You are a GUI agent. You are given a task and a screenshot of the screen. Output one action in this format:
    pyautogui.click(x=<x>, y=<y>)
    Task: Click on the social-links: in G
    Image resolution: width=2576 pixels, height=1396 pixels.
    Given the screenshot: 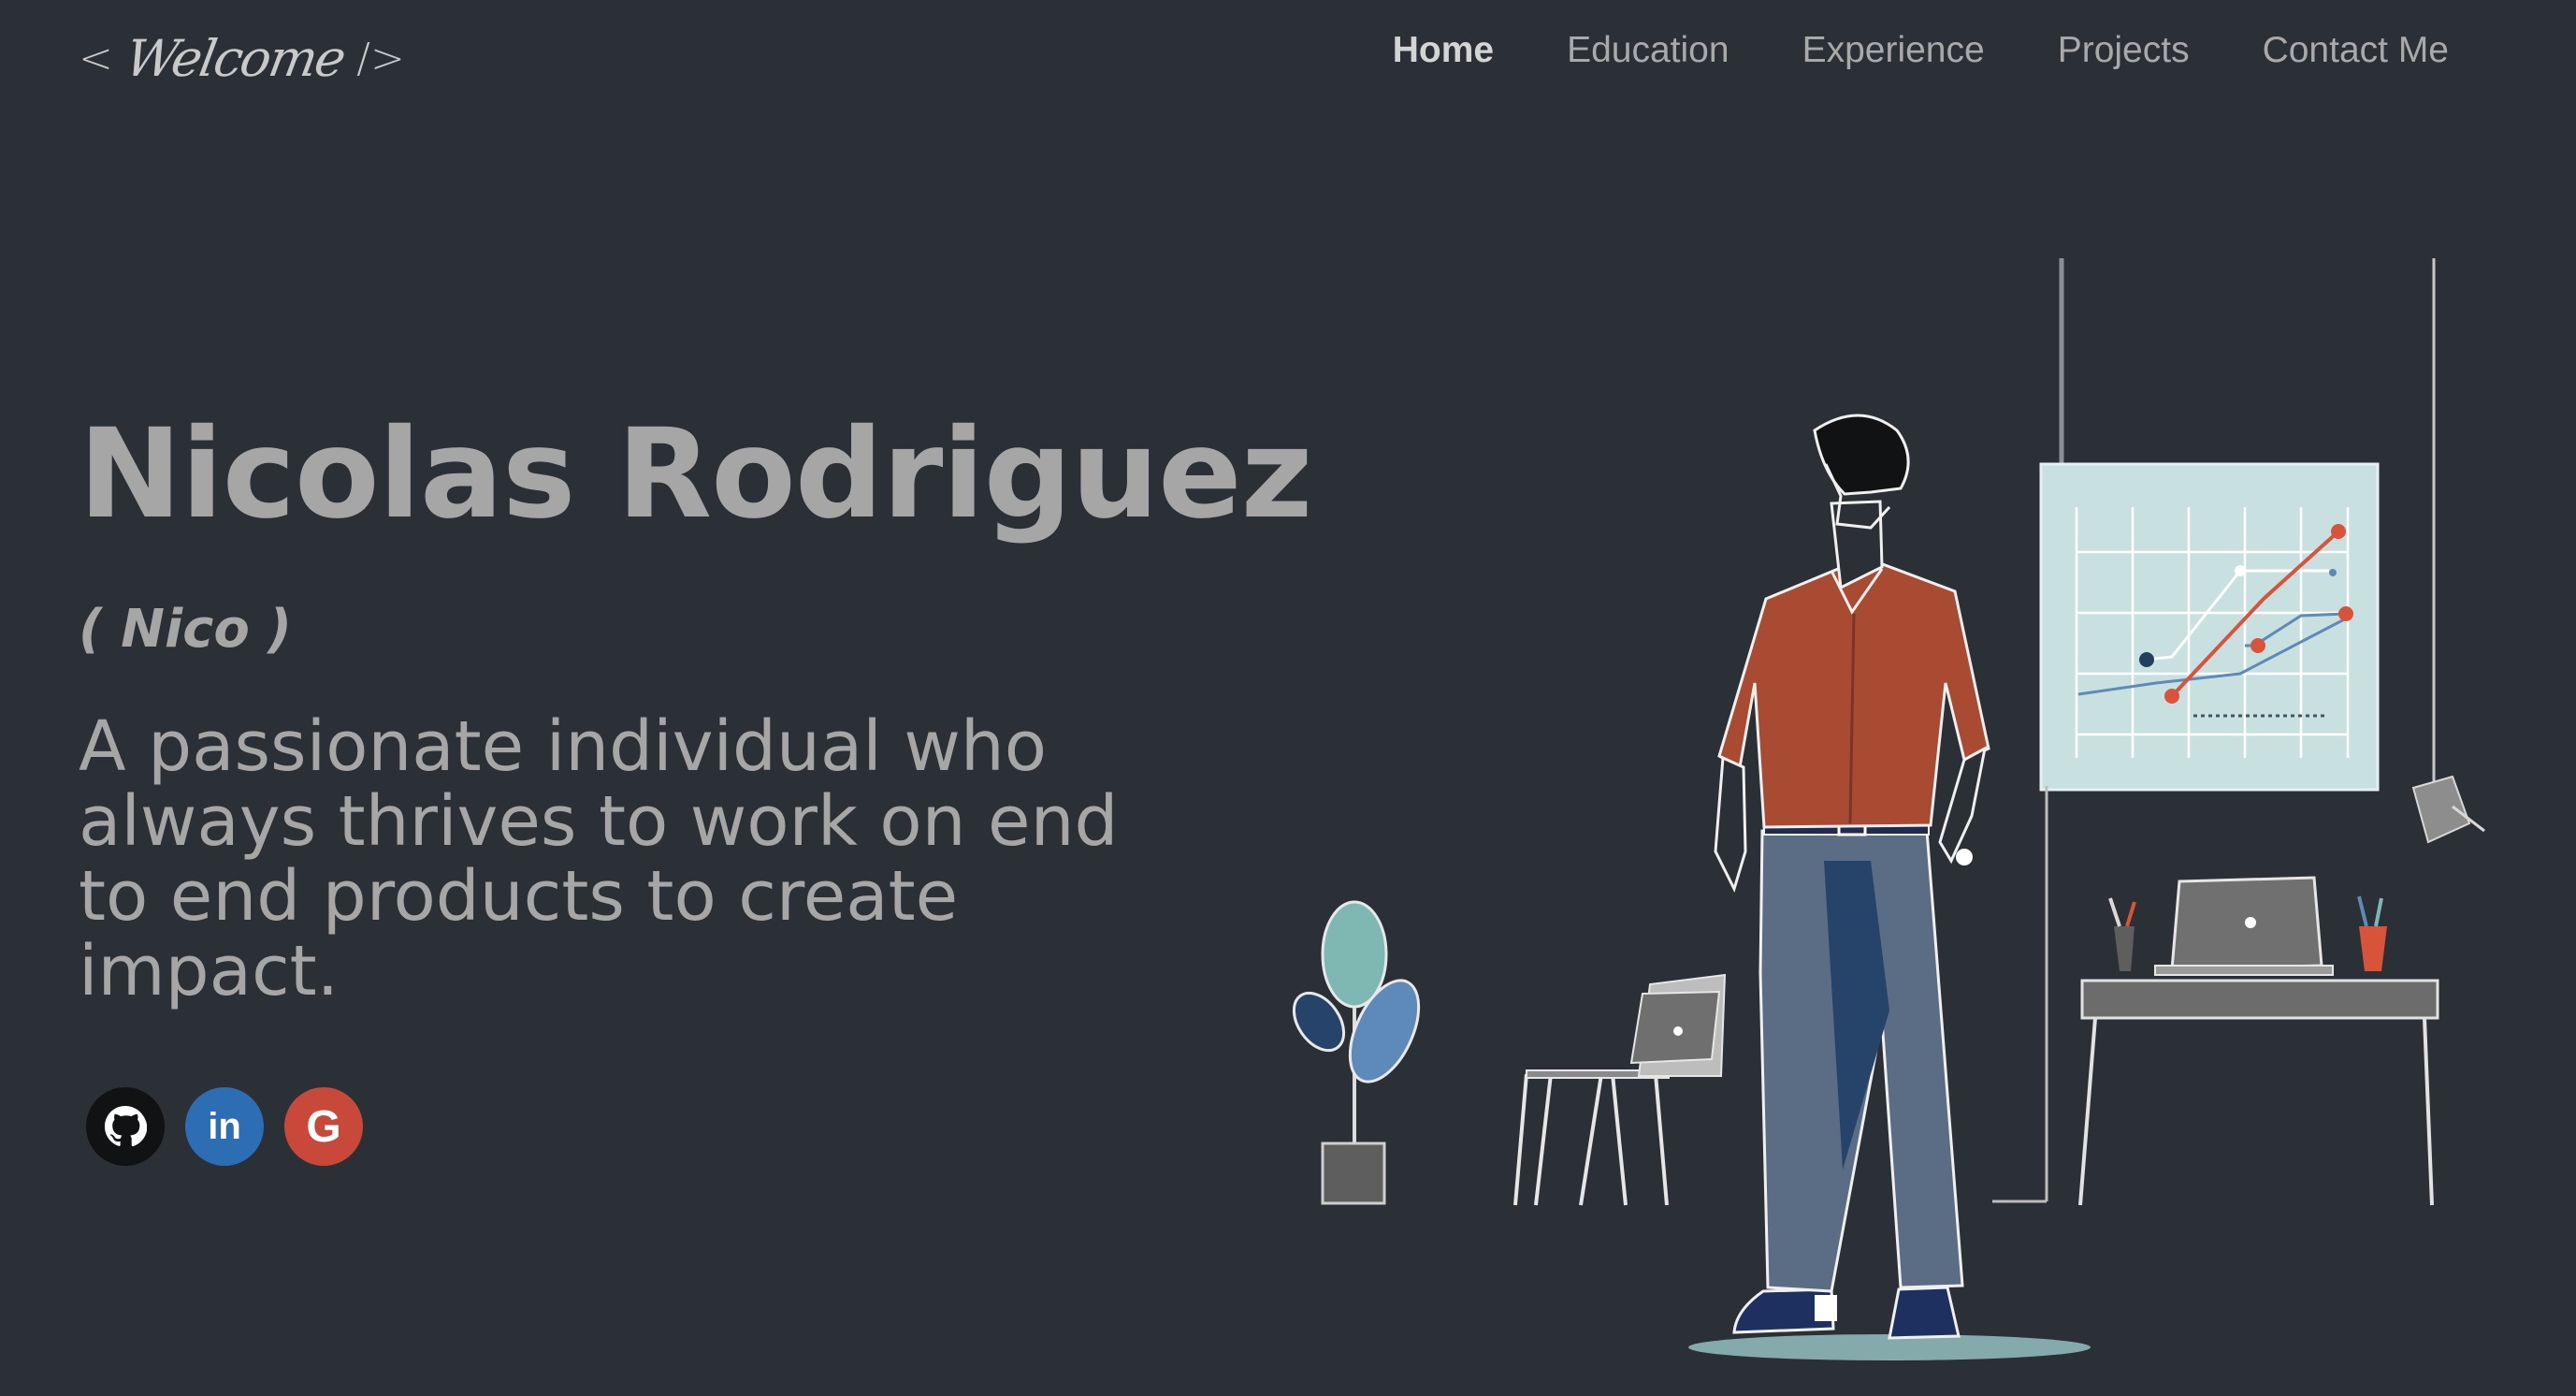 What is the action you would take?
    pyautogui.click(x=225, y=1126)
    